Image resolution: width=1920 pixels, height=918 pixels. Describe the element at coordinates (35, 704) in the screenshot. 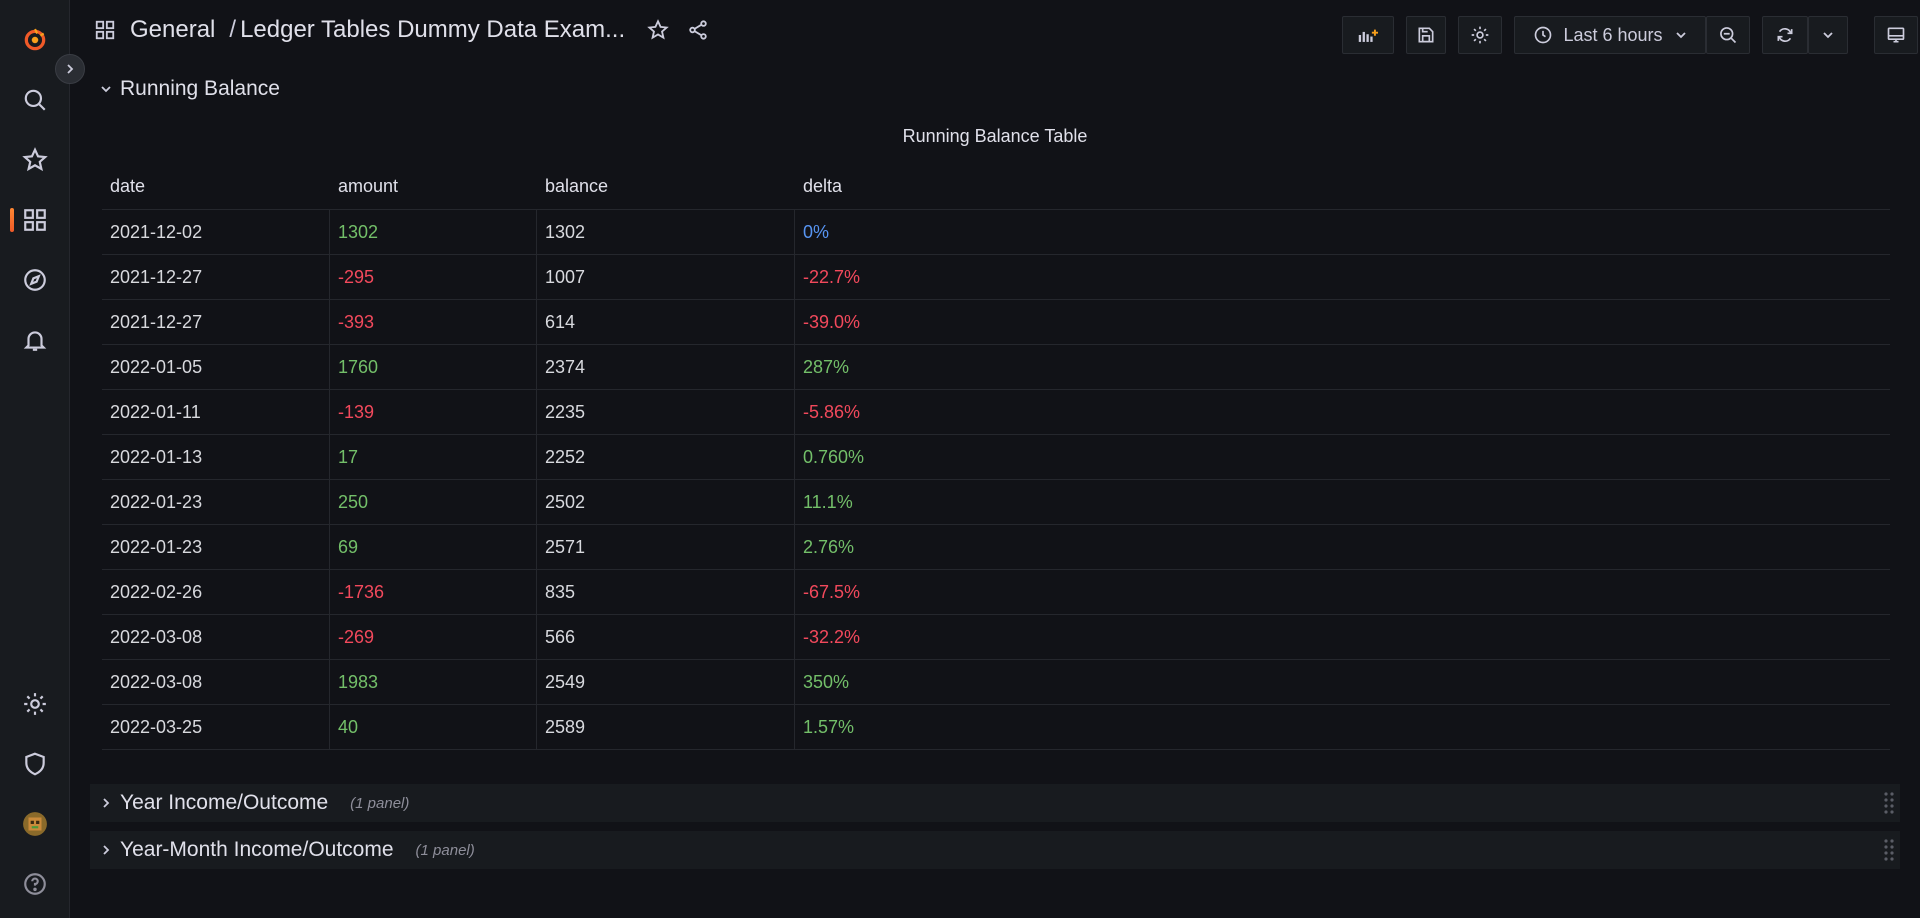

I see `configuration-gear-icon` at that location.